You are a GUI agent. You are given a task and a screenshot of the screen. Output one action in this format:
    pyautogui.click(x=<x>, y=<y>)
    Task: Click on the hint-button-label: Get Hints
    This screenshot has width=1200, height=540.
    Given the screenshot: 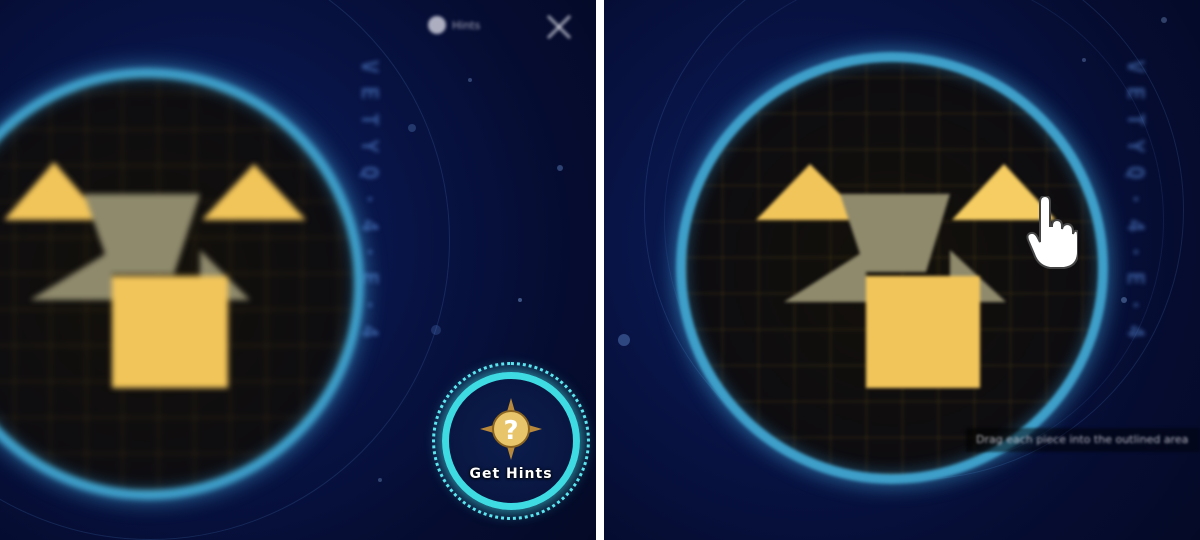 What is the action you would take?
    pyautogui.click(x=511, y=474)
    